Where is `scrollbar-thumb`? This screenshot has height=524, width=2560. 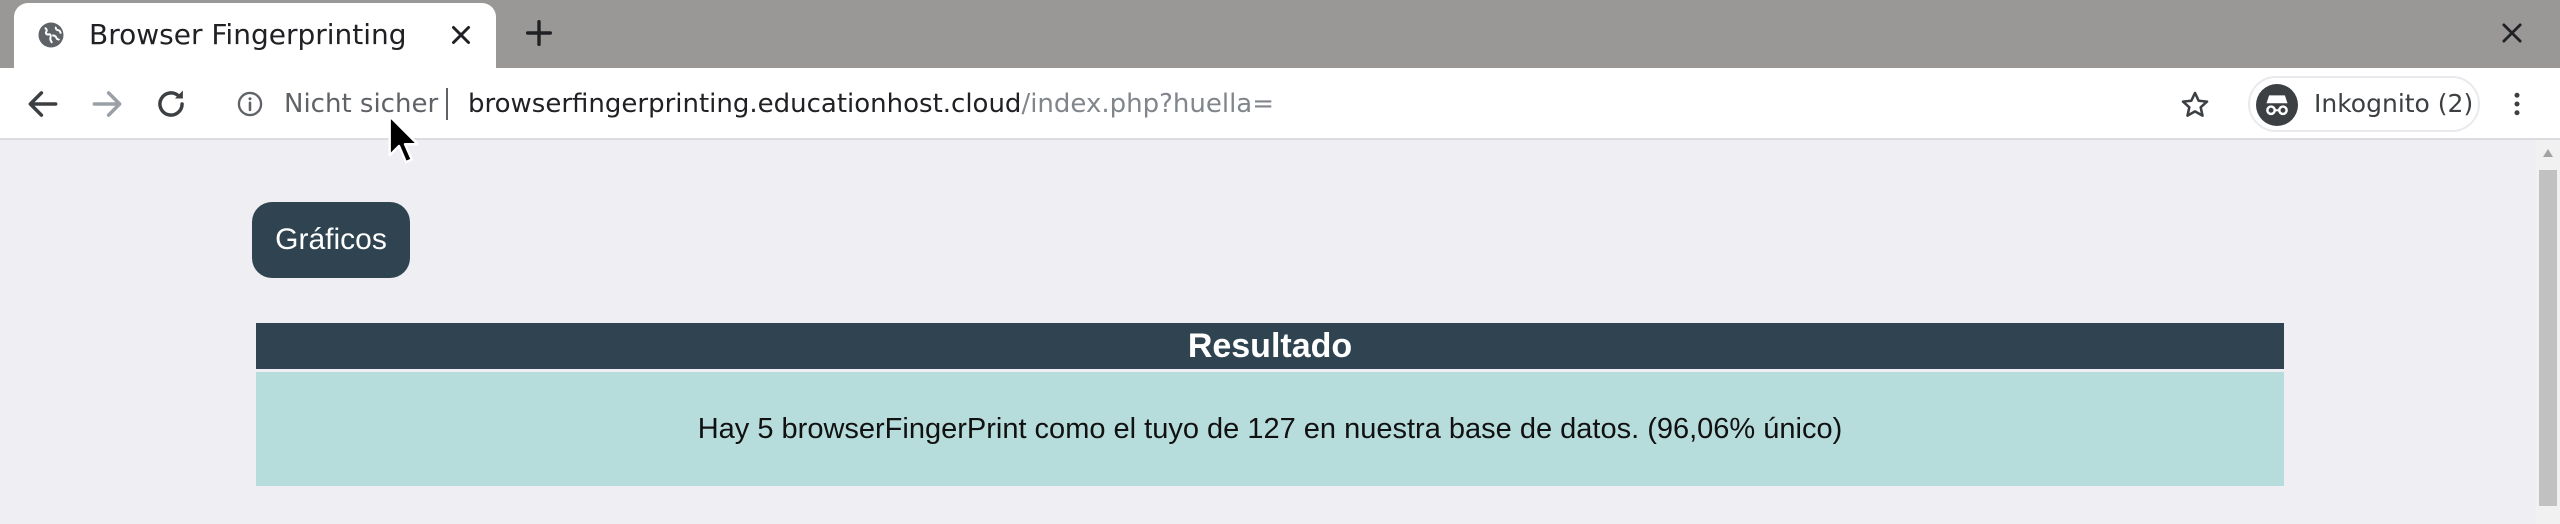 scrollbar-thumb is located at coordinates (2548, 338).